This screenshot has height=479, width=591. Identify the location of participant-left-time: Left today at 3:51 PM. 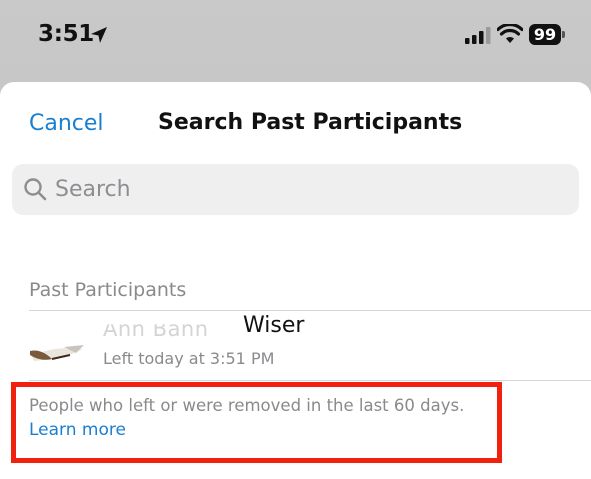
(189, 358).